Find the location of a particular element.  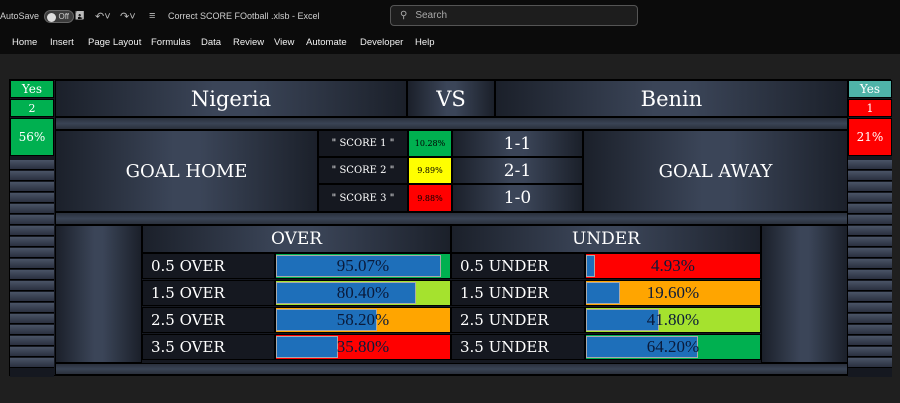

under-bar: 19.60% is located at coordinates (673, 293).